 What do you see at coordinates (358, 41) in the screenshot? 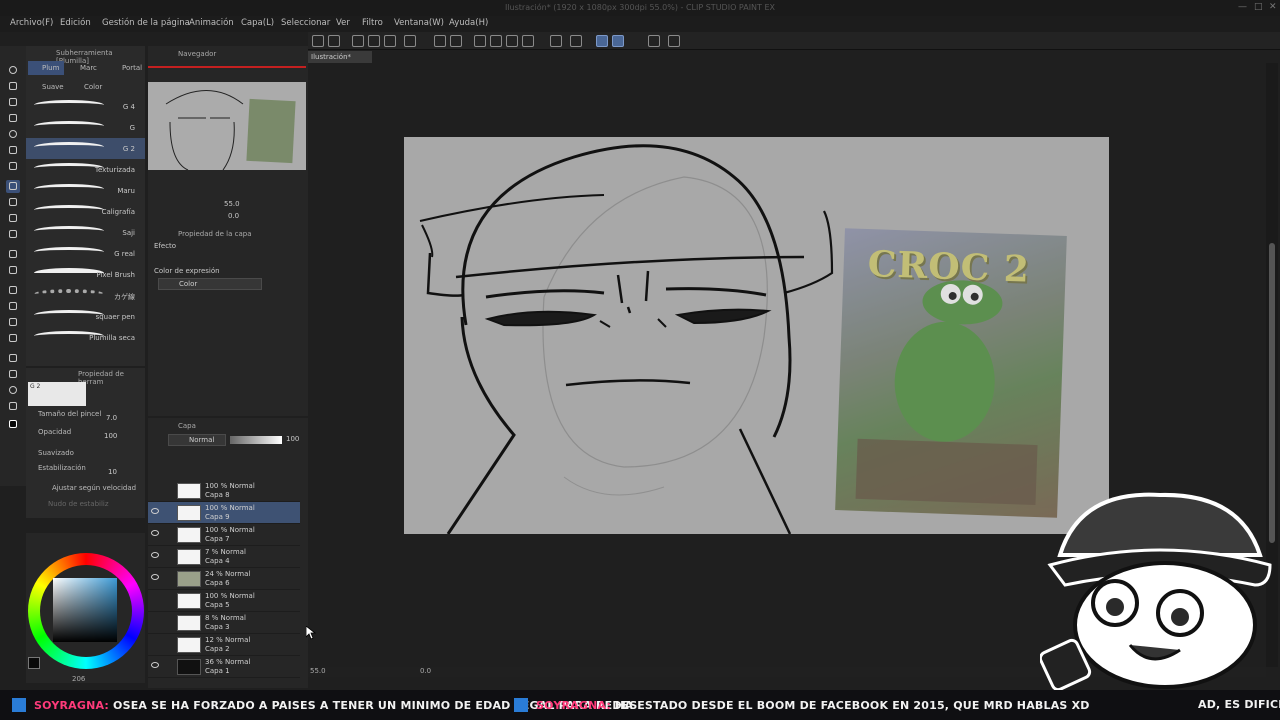
I see `new-file-icon` at bounding box center [358, 41].